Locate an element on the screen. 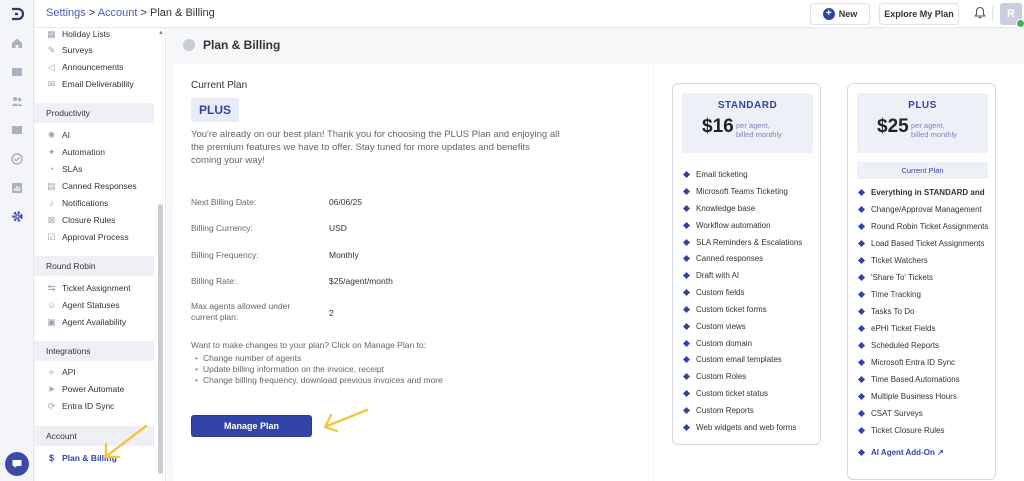 The image size is (1024, 481). feature-item: Time Based Automations is located at coordinates (908, 379).